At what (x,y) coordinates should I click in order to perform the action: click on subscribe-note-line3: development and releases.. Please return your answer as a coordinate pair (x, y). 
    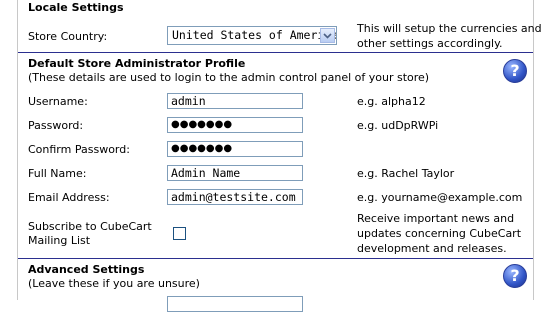
    Looking at the image, I should click on (432, 248).